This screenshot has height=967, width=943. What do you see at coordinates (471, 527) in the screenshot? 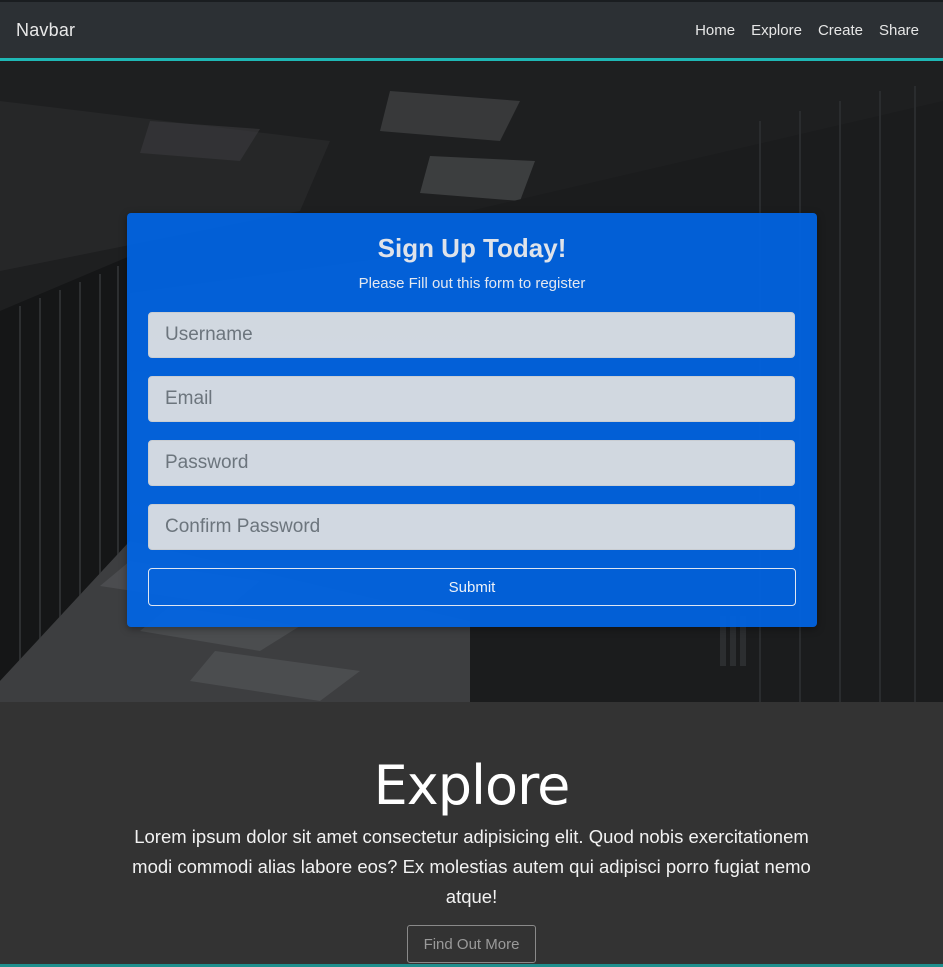
I see `confirm-password-input` at bounding box center [471, 527].